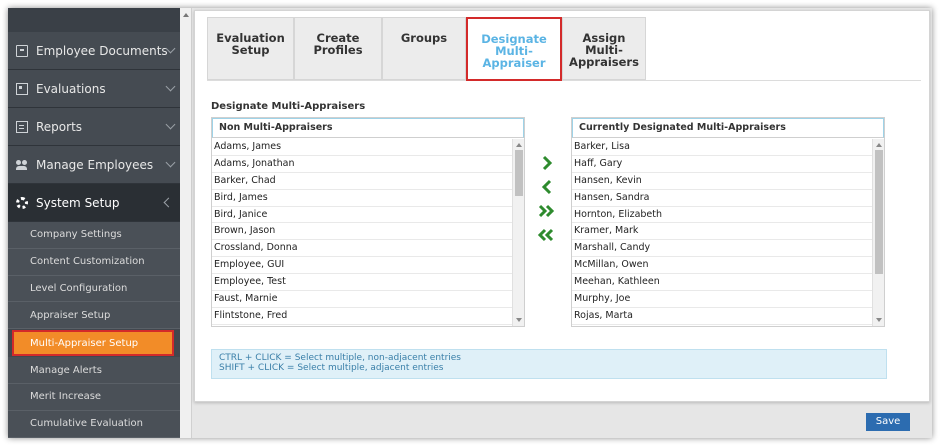  I want to click on tab-label: Create Profiles, so click(338, 44).